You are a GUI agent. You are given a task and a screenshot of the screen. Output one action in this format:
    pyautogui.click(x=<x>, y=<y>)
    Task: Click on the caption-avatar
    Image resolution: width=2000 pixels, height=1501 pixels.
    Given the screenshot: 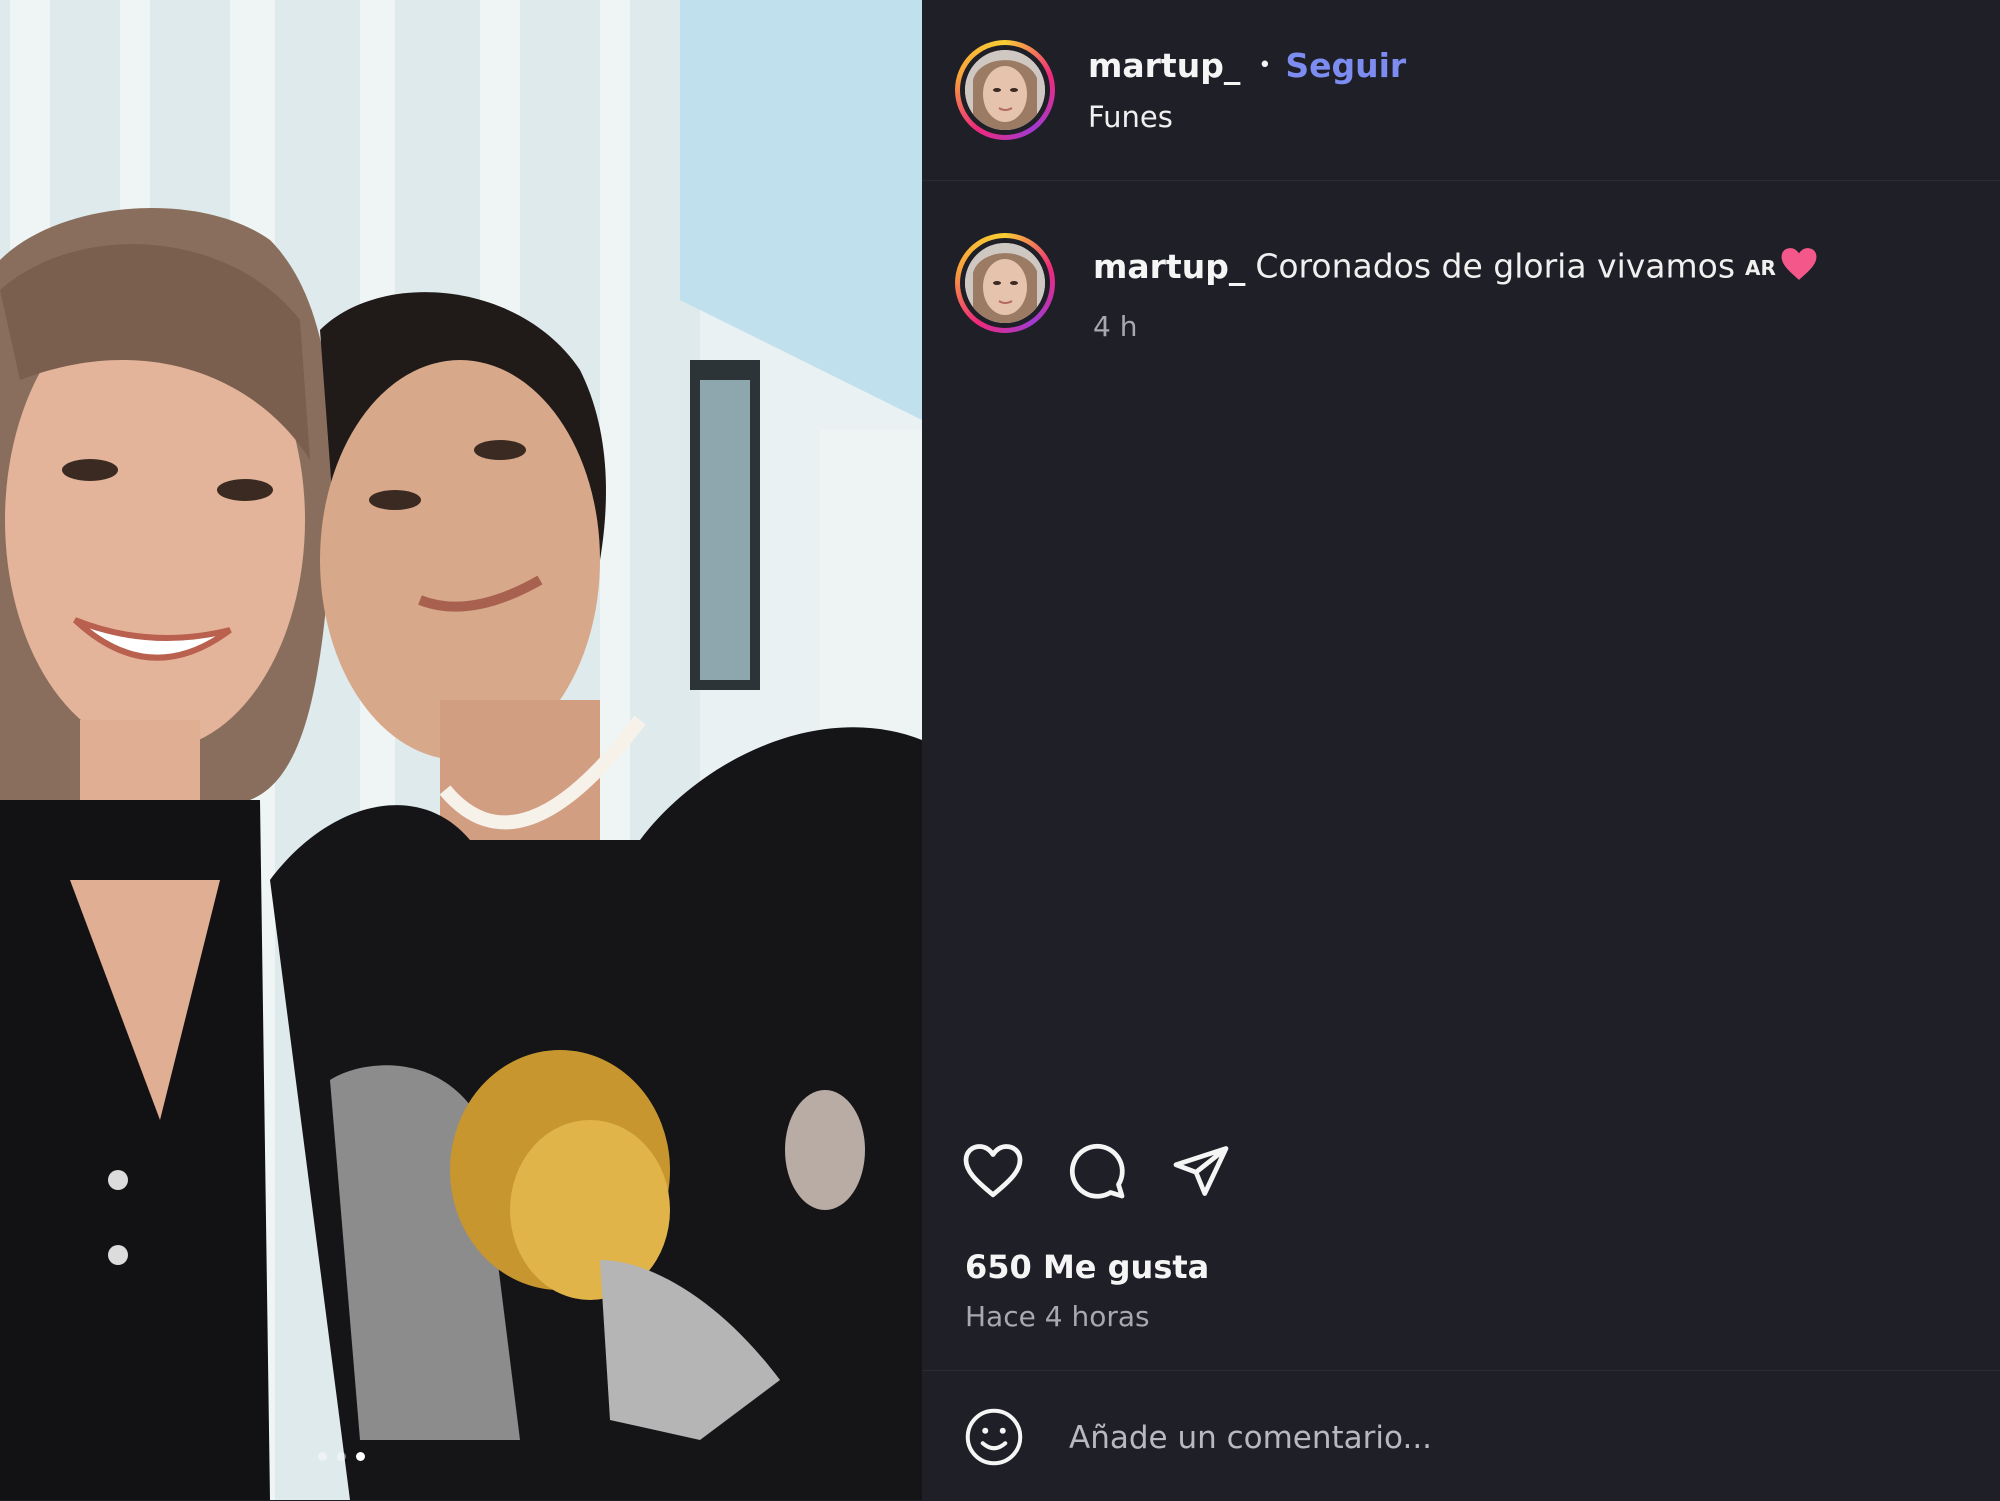 What is the action you would take?
    pyautogui.click(x=1005, y=283)
    